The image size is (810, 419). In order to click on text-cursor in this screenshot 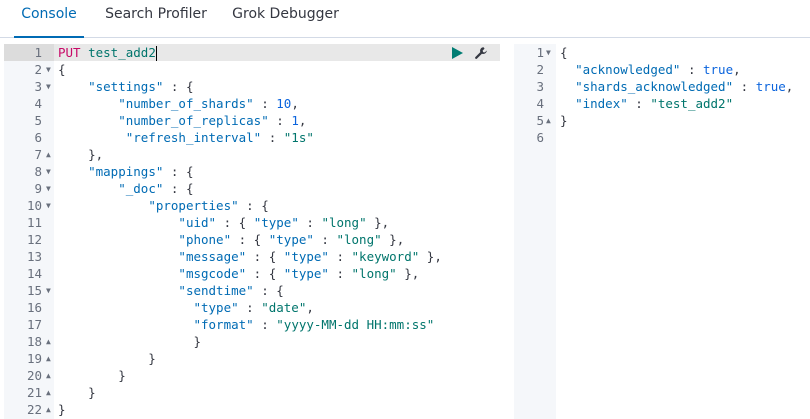, I will do `click(156, 53)`.